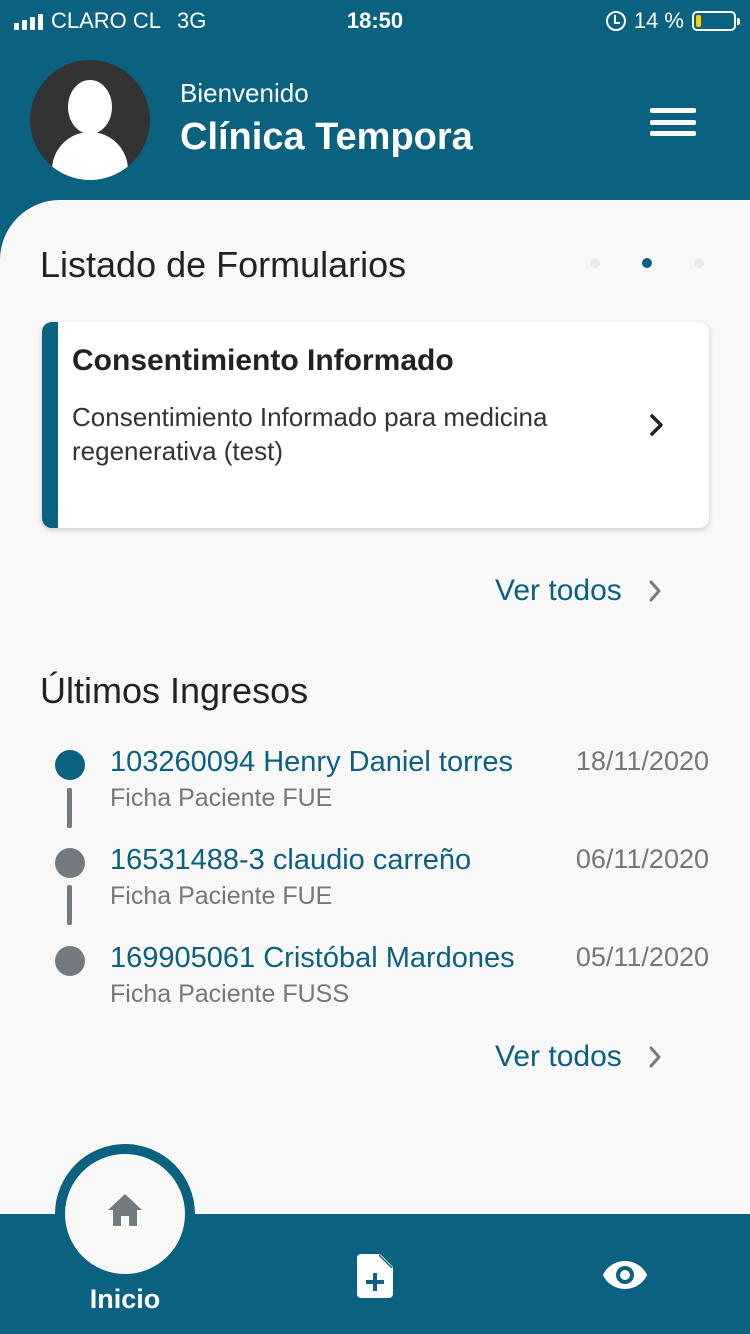 The width and height of the screenshot is (750, 1334). I want to click on home-icon, so click(125, 1210).